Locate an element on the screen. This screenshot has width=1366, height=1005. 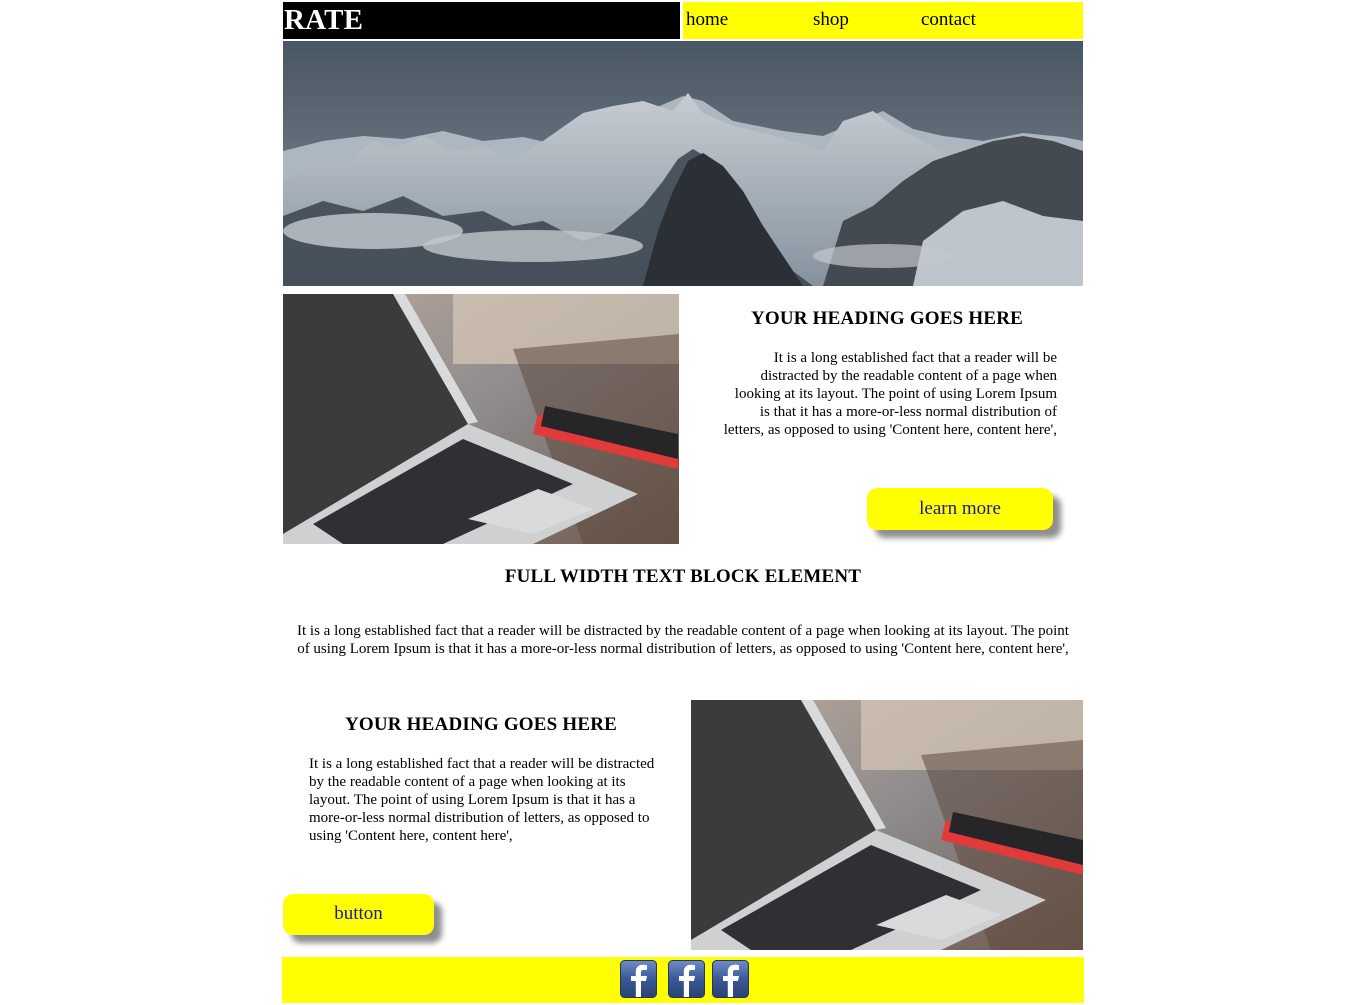
hero-mountain-image is located at coordinates (683, 163).